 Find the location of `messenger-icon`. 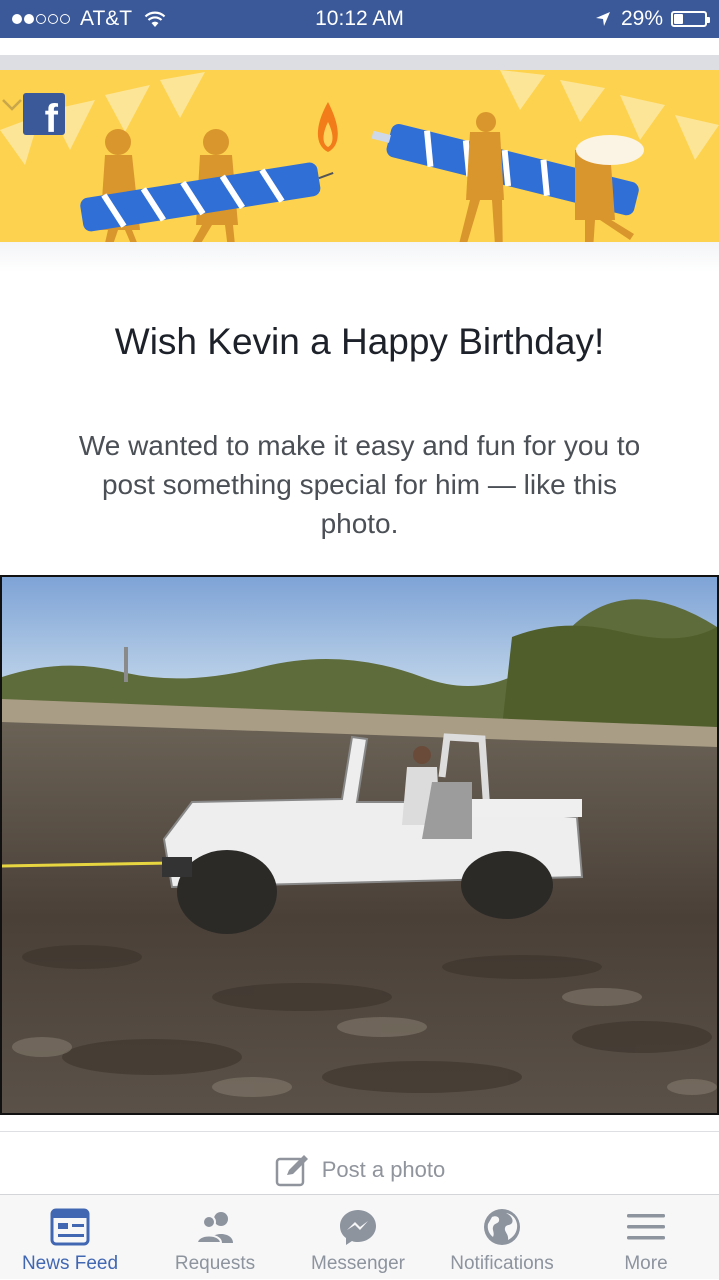

messenger-icon is located at coordinates (358, 1227).